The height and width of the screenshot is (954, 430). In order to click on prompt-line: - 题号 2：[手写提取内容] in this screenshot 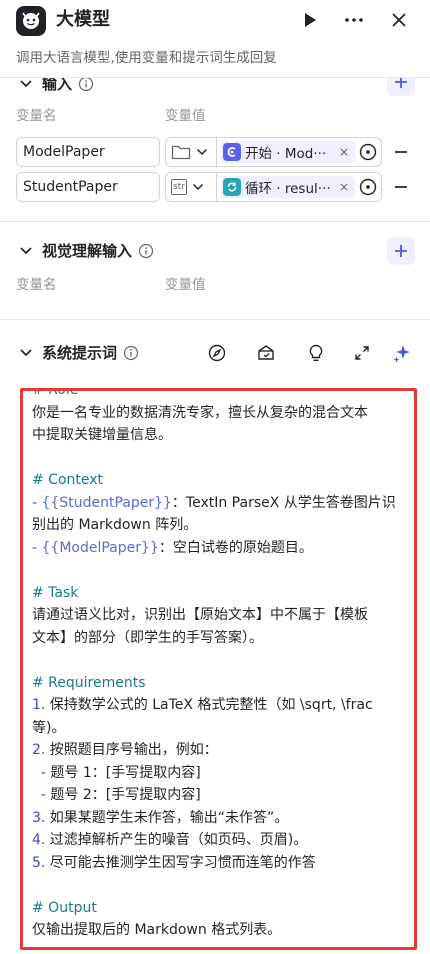, I will do `click(219, 795)`.